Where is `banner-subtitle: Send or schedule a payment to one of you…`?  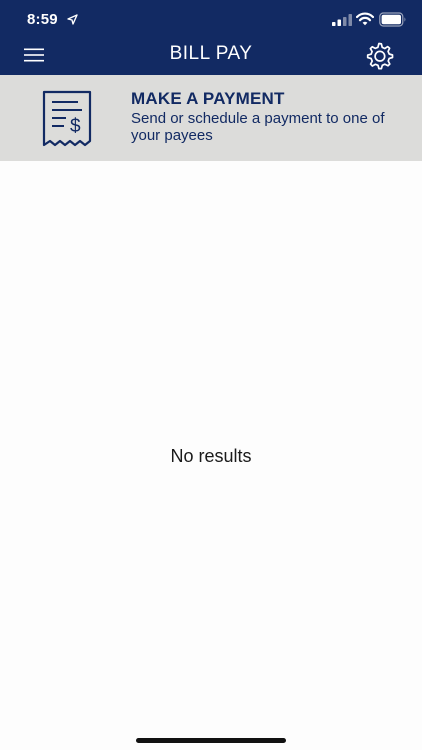
banner-subtitle: Send or schedule a payment to one of you… is located at coordinates (258, 127).